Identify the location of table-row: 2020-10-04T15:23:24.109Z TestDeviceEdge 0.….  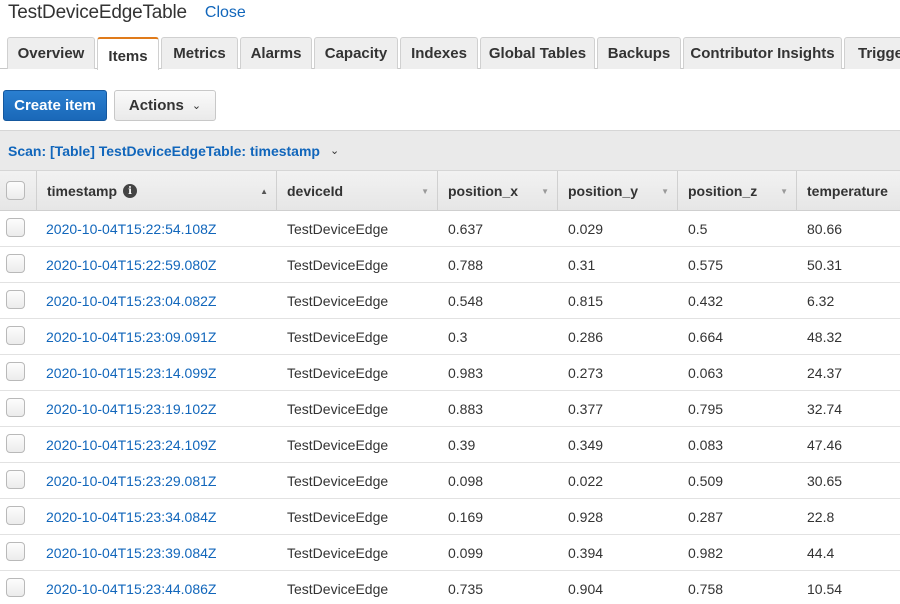
(450, 445).